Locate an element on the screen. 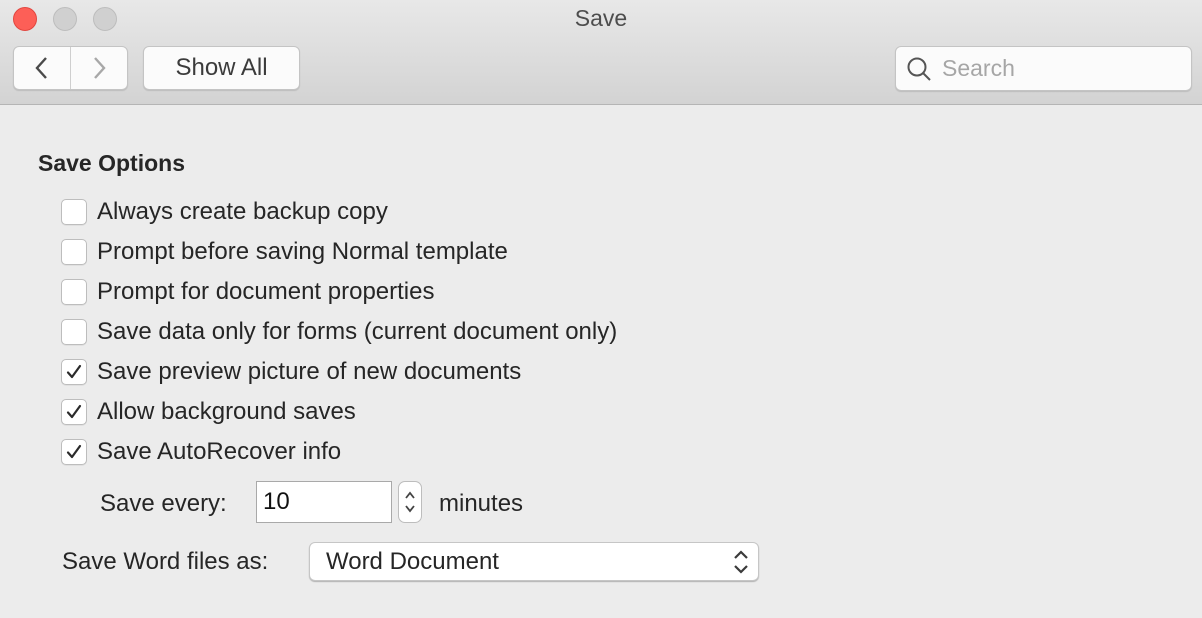 The image size is (1202, 618). forward-button is located at coordinates (98, 68).